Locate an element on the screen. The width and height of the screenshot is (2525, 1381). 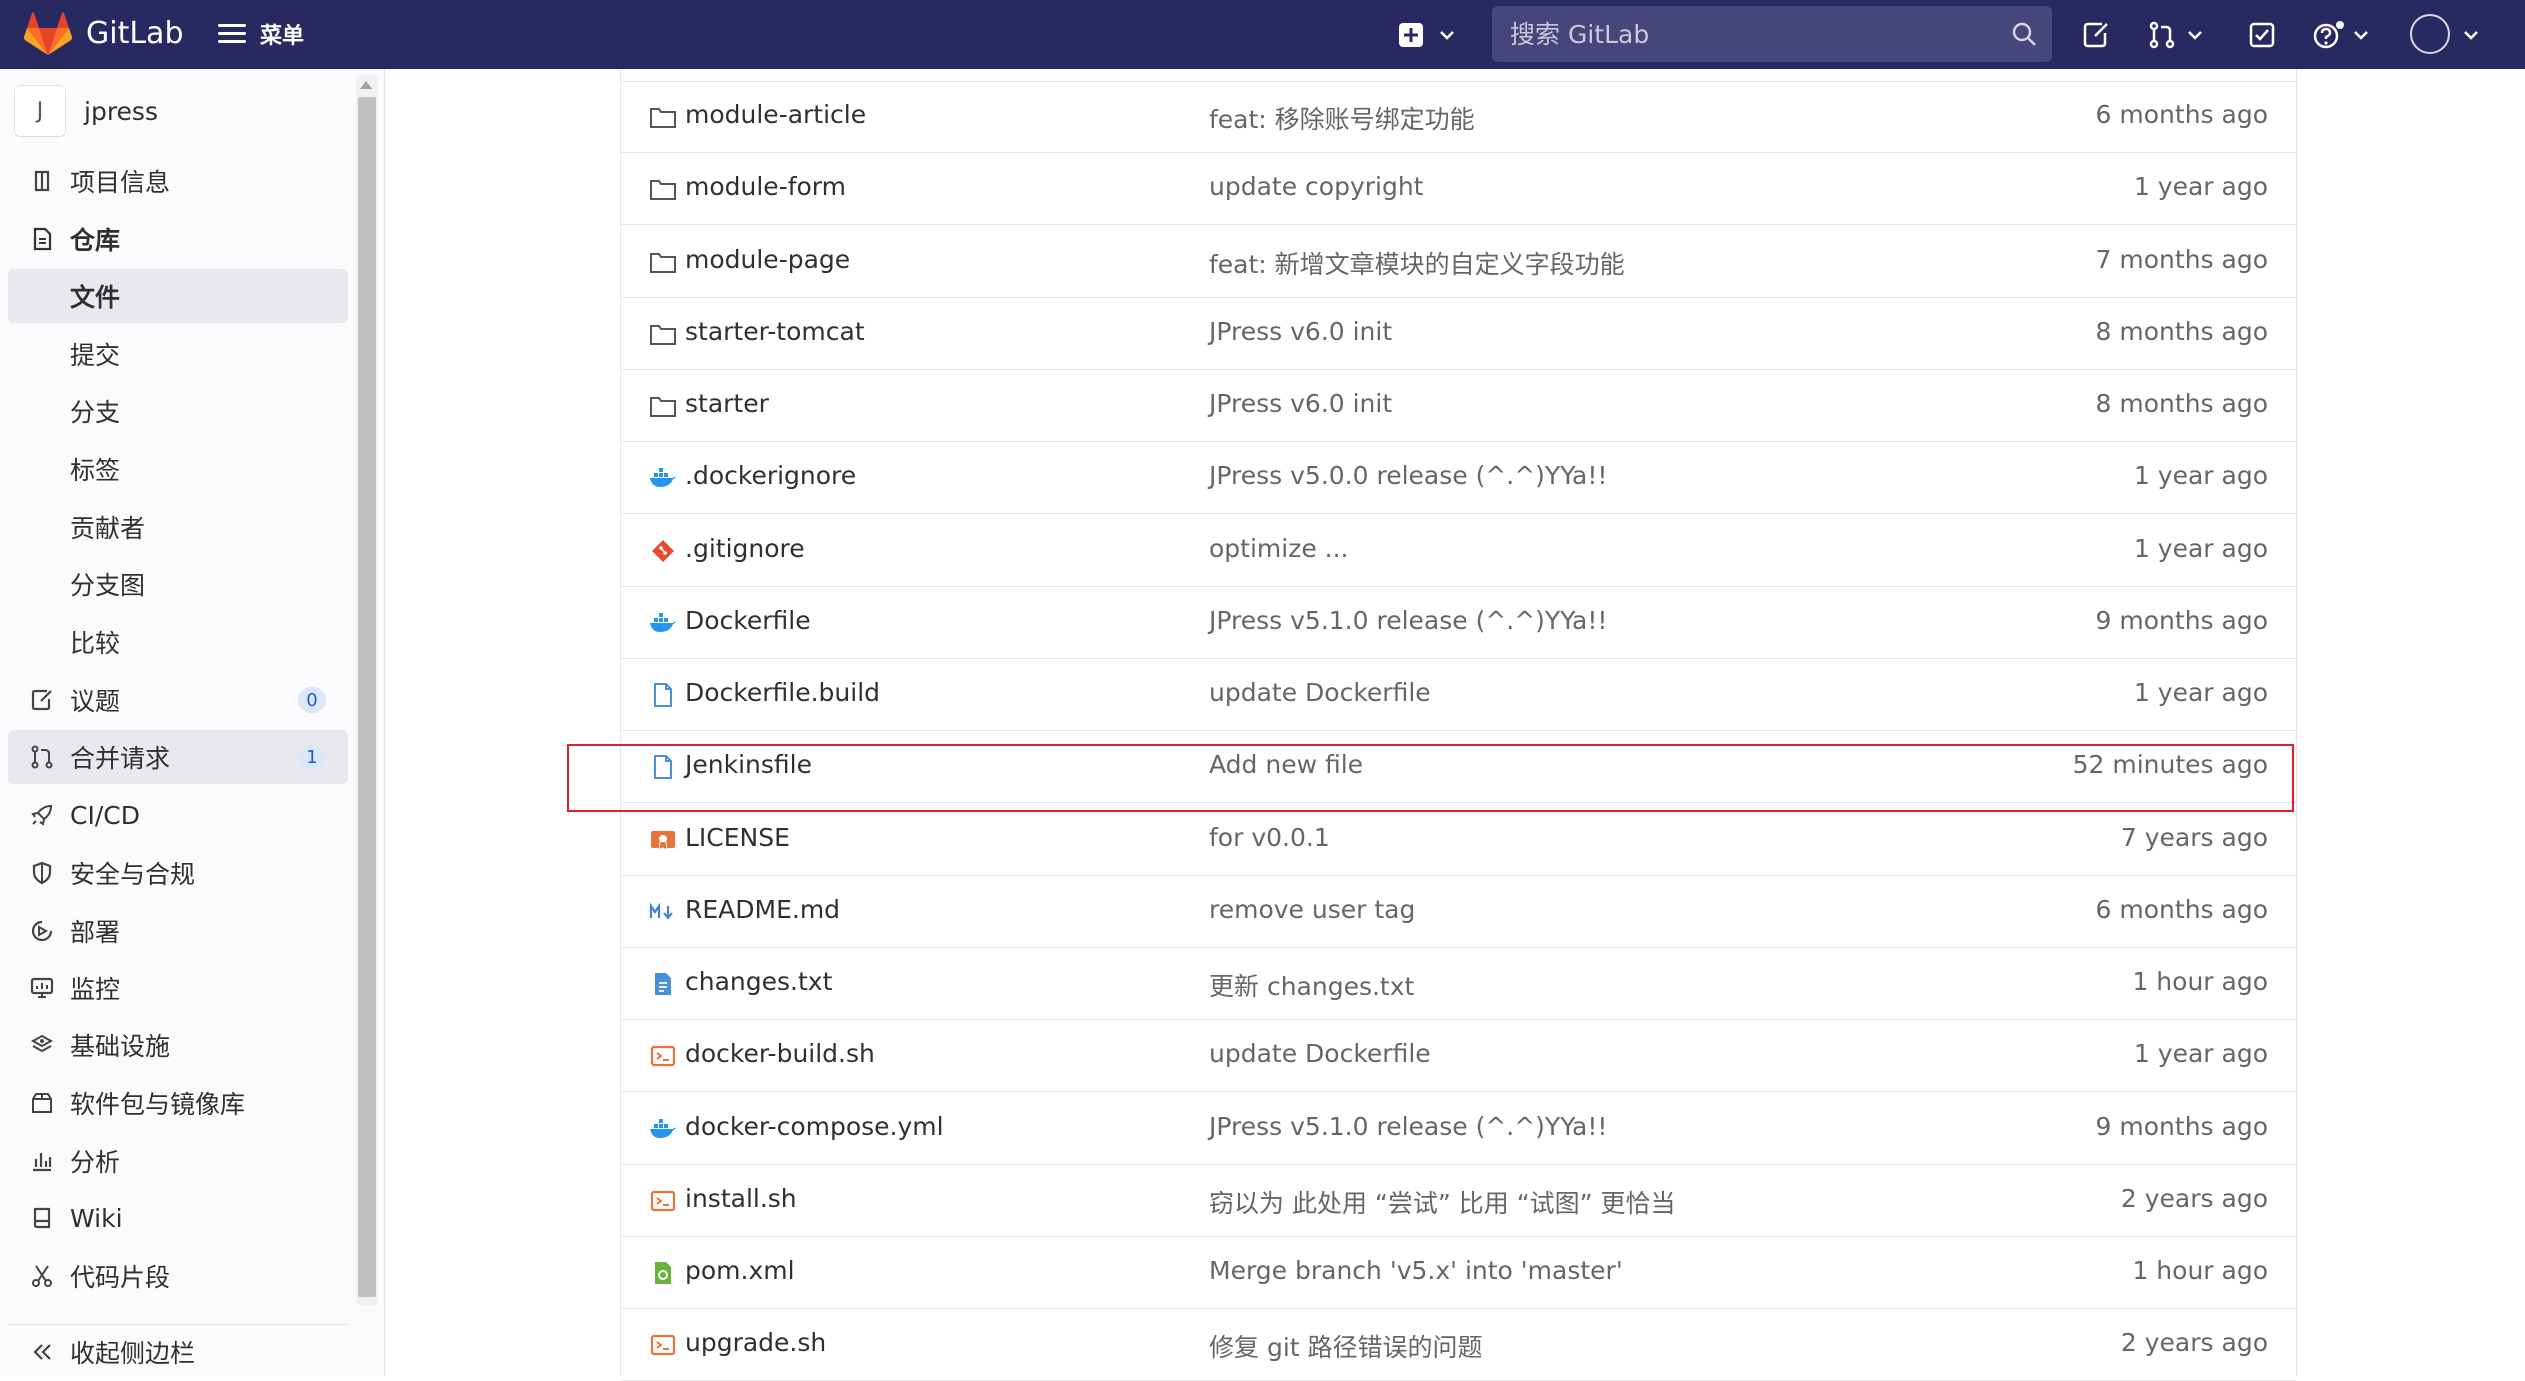
sidebar-item-monitor: 监控 is located at coordinates (178, 988).